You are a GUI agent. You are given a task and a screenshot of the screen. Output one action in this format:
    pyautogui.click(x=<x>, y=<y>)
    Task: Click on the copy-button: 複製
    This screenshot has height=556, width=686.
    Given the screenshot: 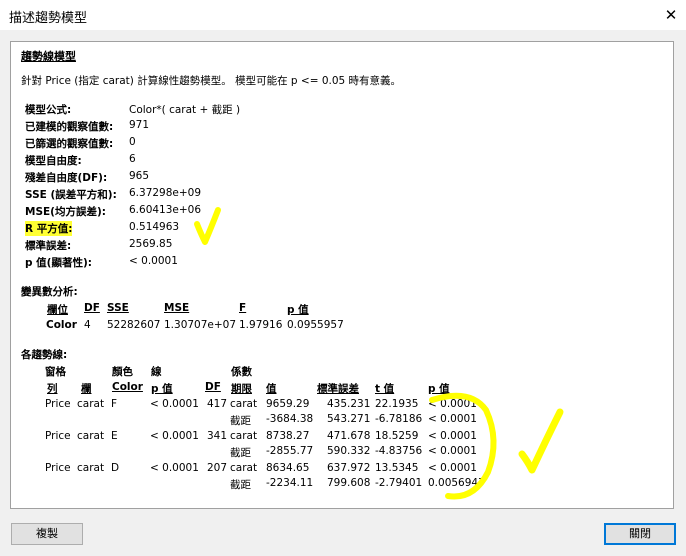 What is the action you would take?
    pyautogui.click(x=47, y=534)
    